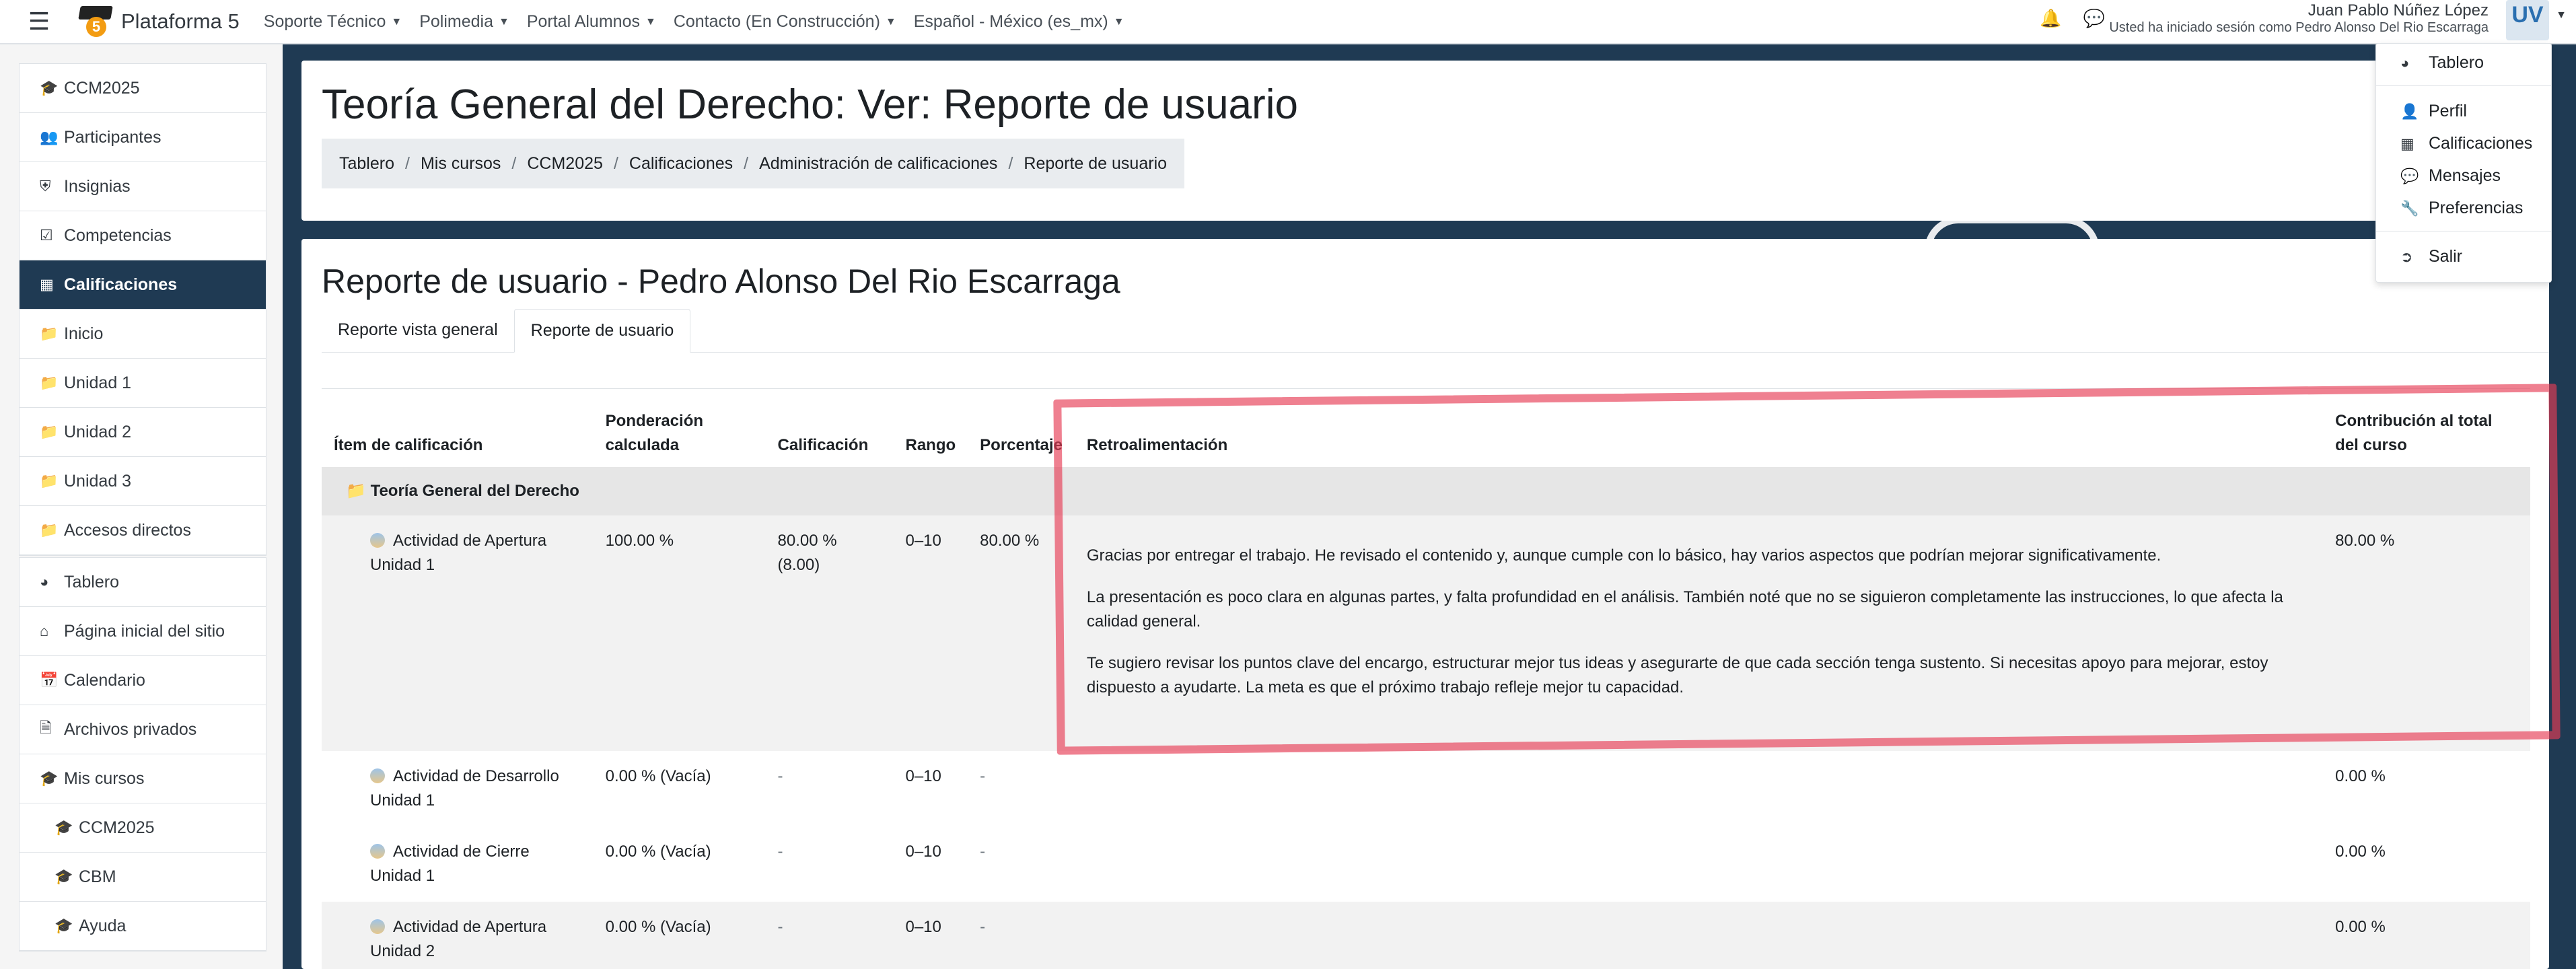 This screenshot has width=2576, height=969. I want to click on drawer-item-archivos: 🗎 Archivos privados, so click(143, 729).